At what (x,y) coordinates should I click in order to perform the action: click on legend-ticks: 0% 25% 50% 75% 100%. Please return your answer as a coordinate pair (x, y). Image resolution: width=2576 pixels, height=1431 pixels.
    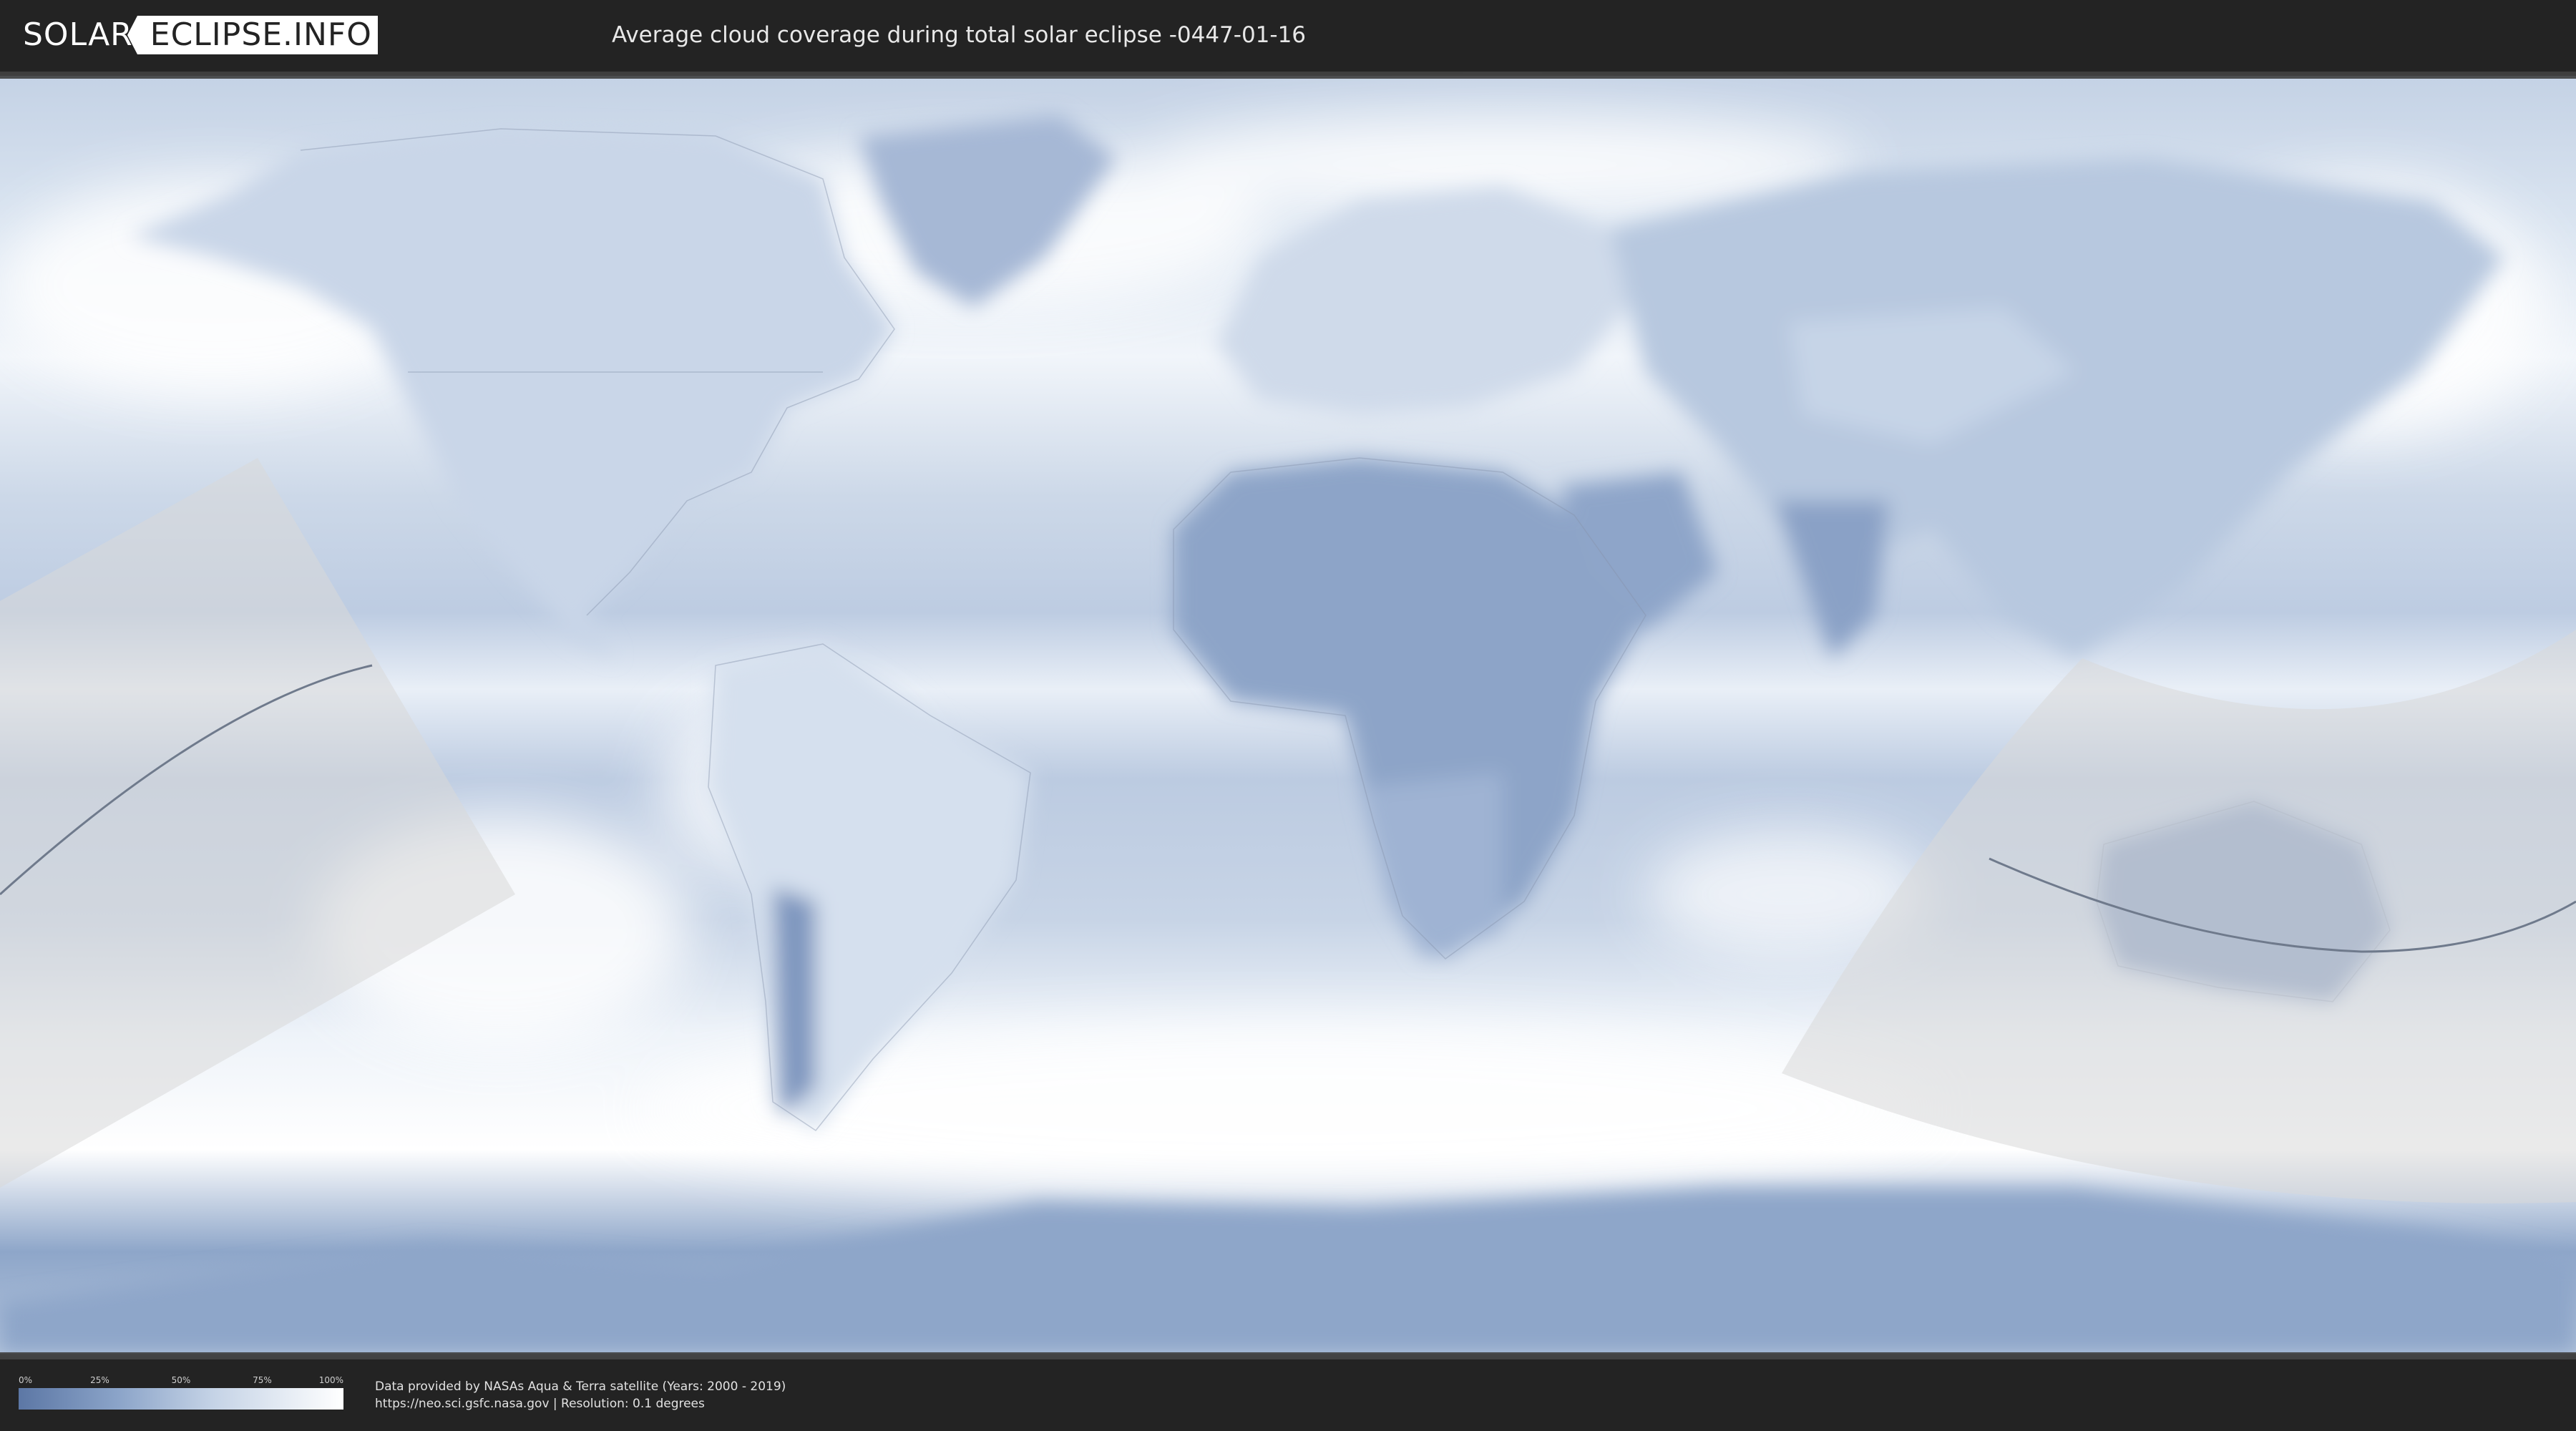
    Looking at the image, I should click on (181, 1382).